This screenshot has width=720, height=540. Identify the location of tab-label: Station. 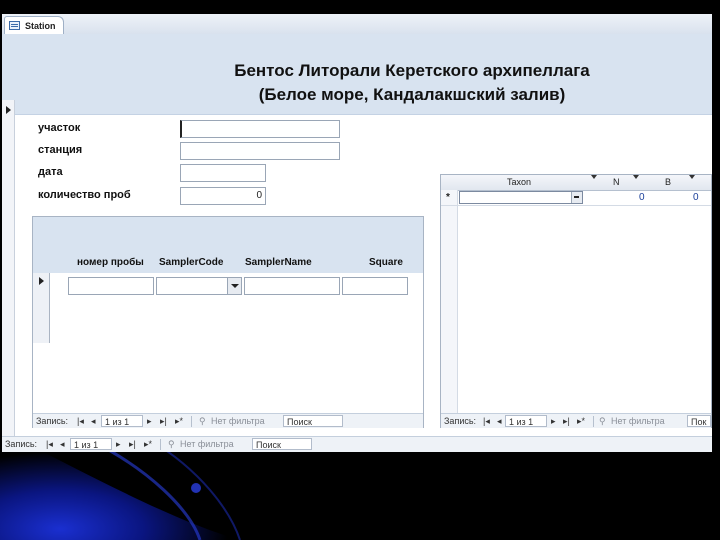
(40, 26).